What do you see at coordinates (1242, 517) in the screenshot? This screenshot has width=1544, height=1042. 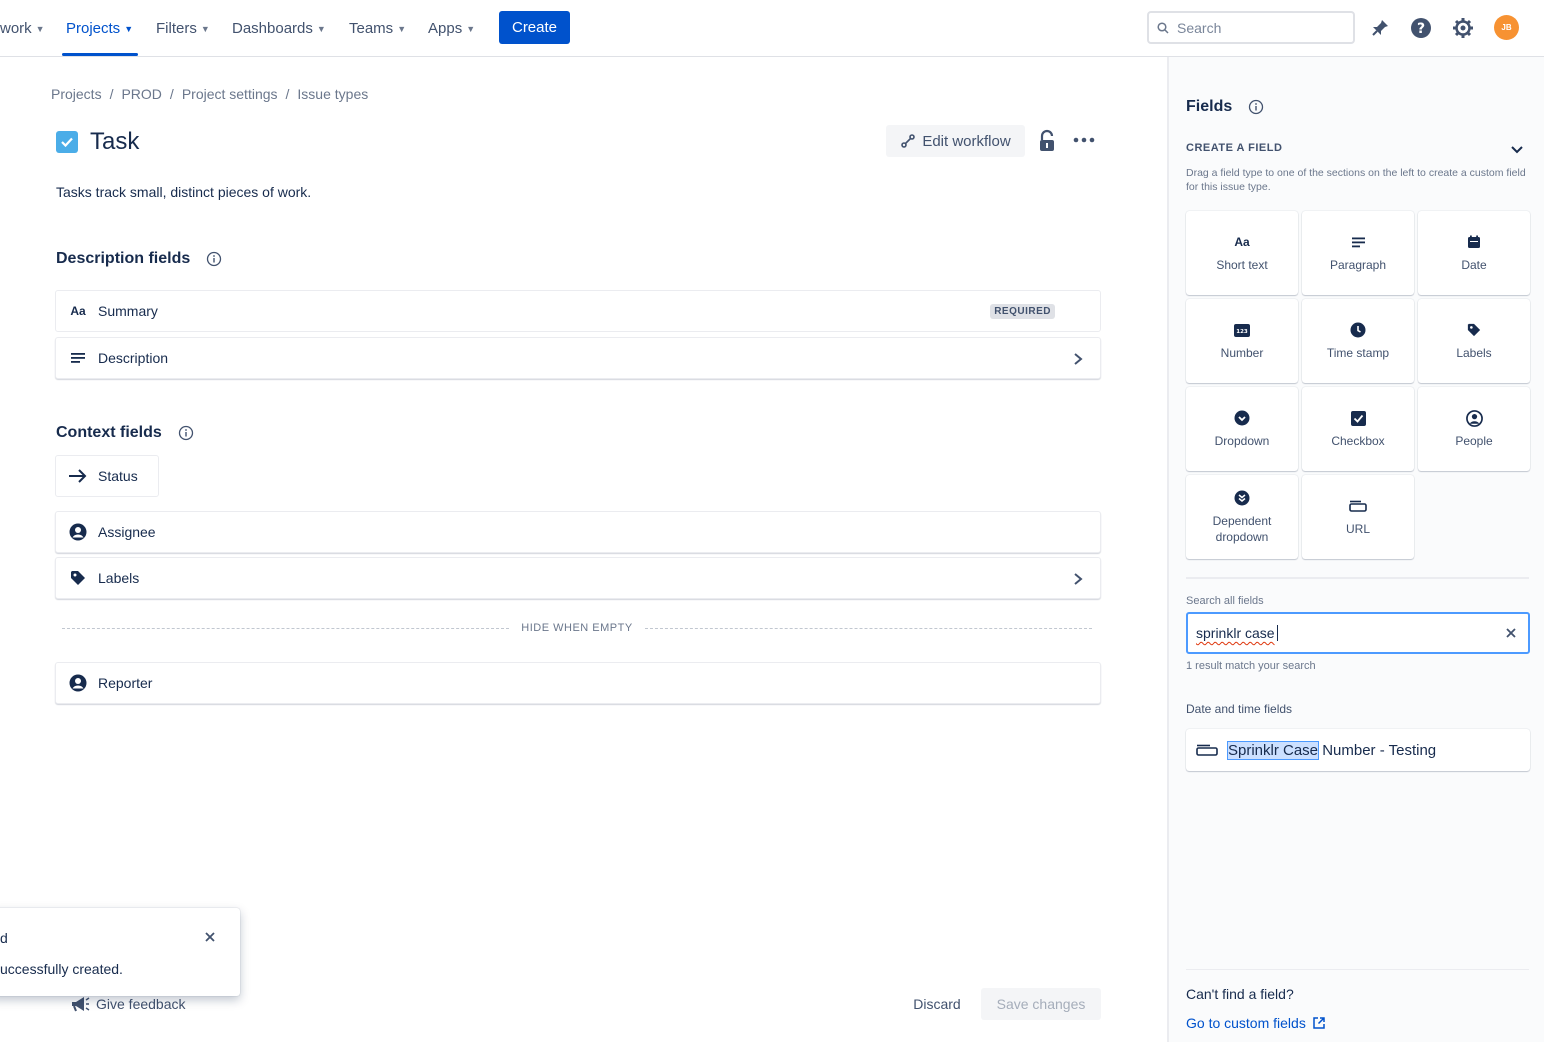 I see `field-type-dependent-dropdown: Dependent dropdown` at bounding box center [1242, 517].